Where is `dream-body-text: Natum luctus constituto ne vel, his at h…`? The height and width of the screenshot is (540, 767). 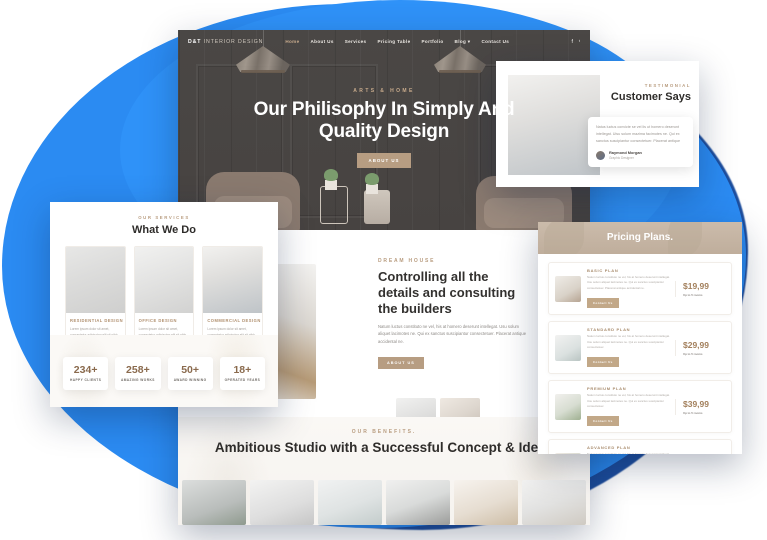
dream-body-text: Natum luctus constituto ne vel, his at h… is located at coordinates (452, 334).